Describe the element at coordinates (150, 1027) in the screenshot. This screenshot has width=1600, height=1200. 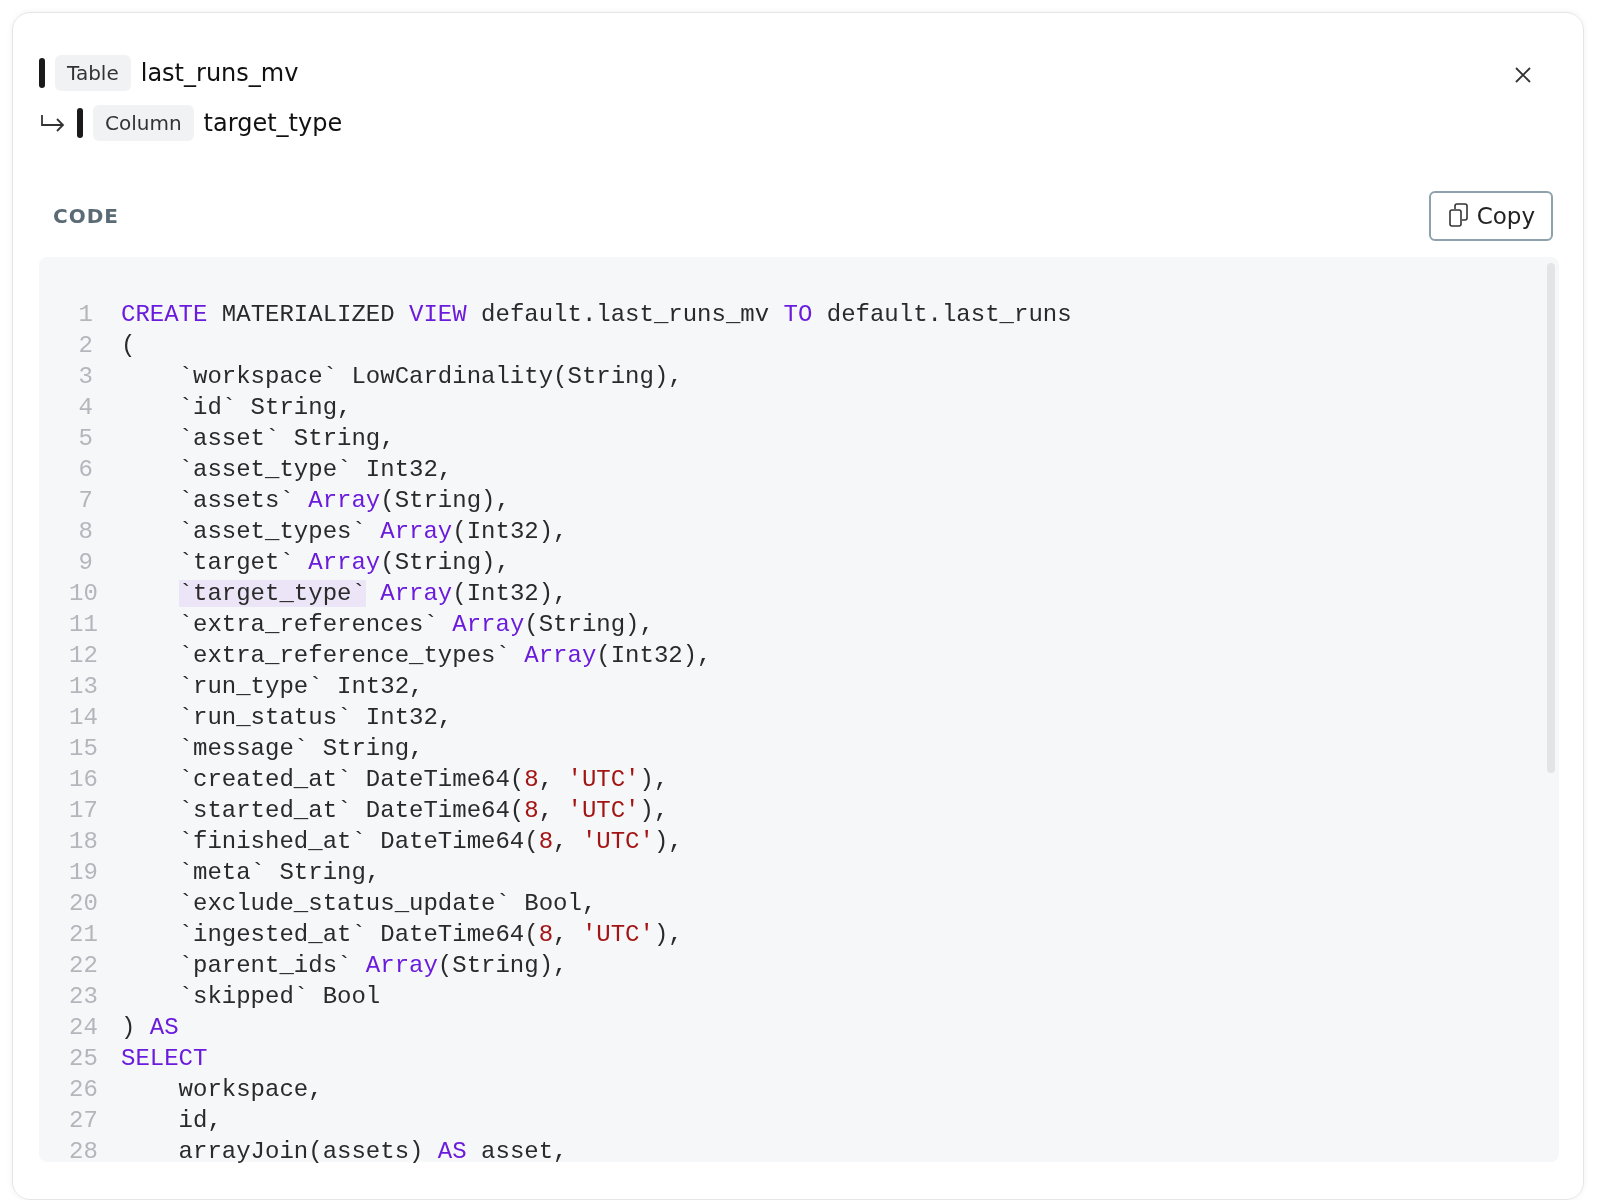
I see `code-line: ) AS` at that location.